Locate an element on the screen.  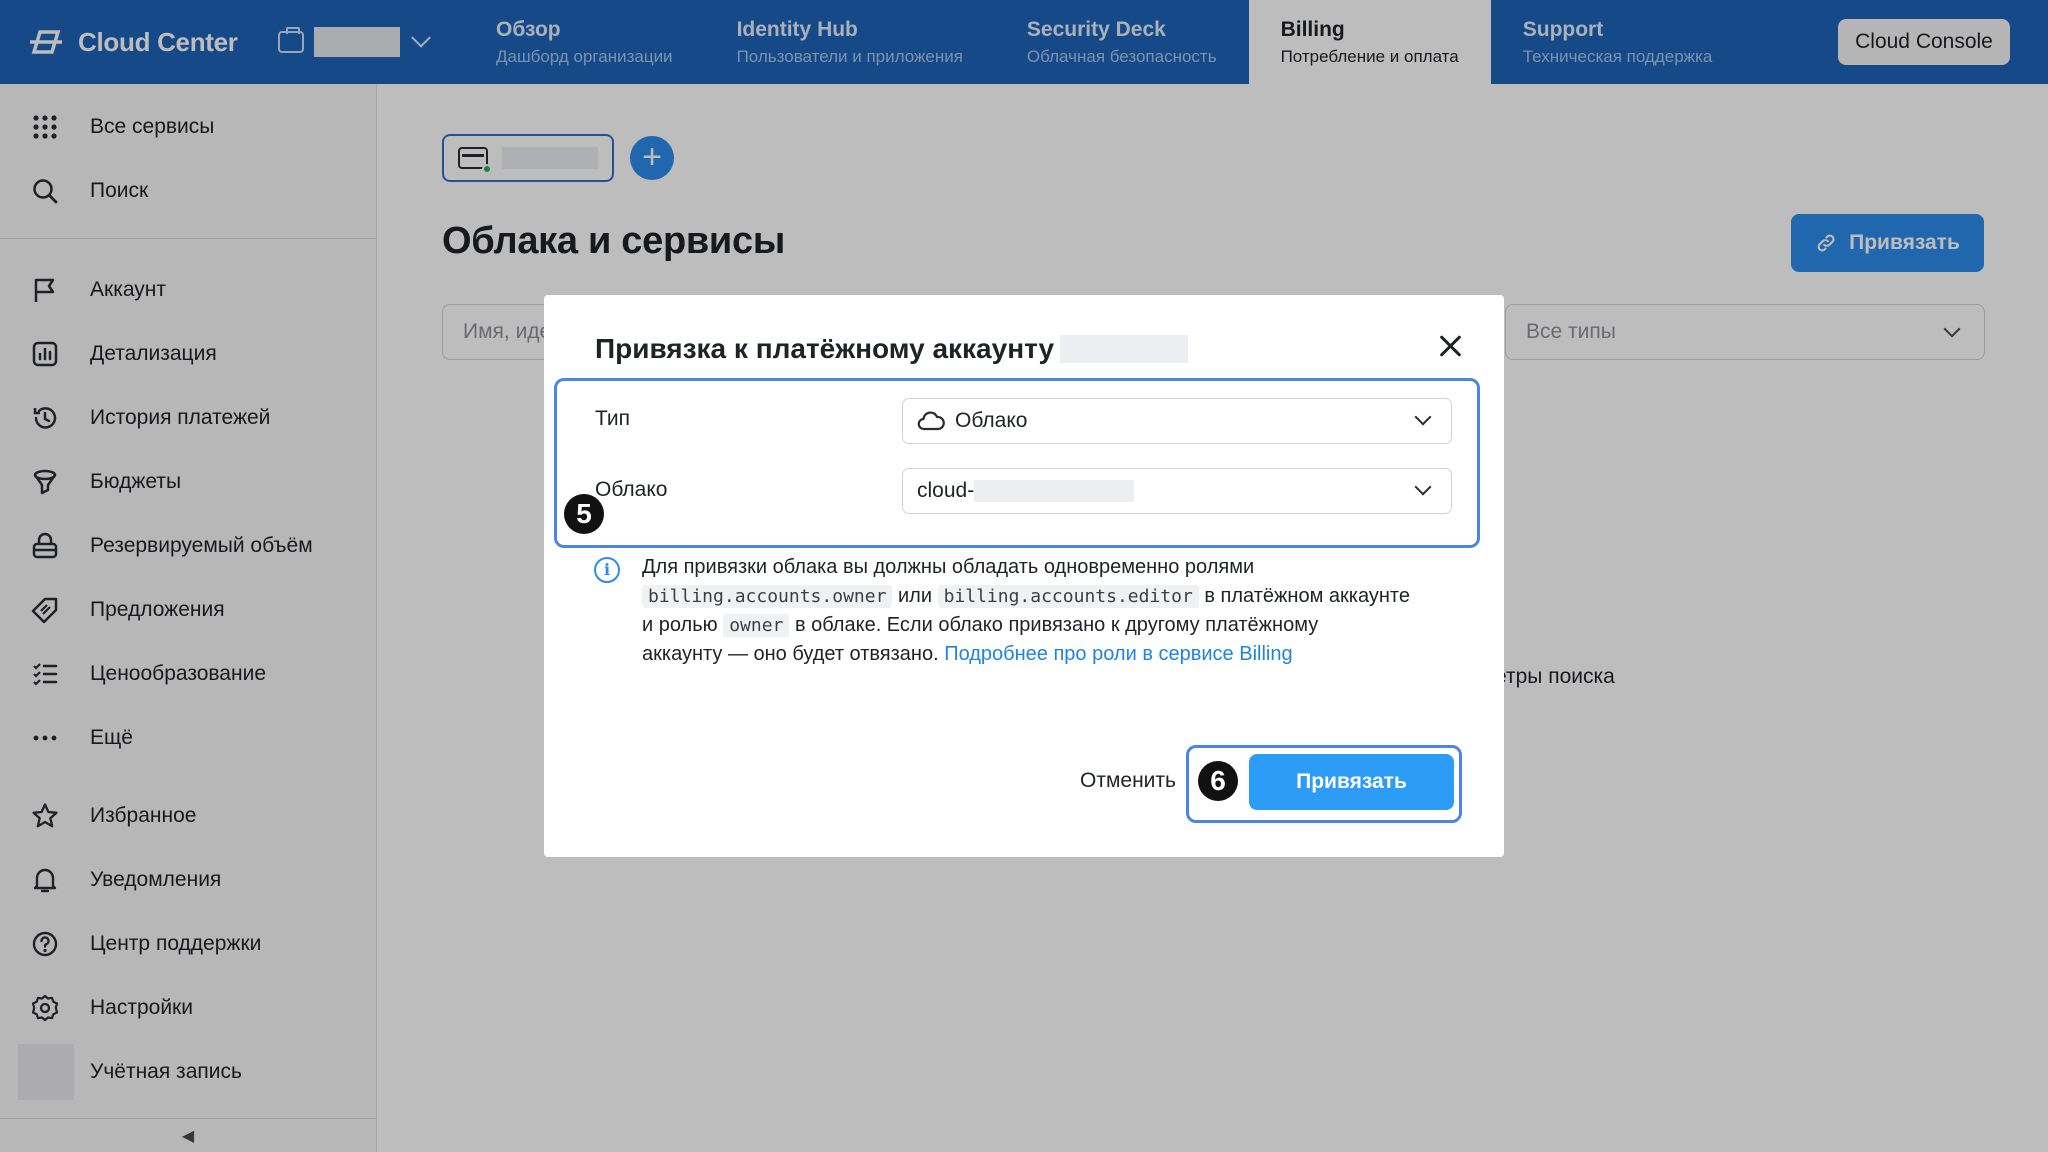
cloud-id-redacted is located at coordinates (1054, 491).